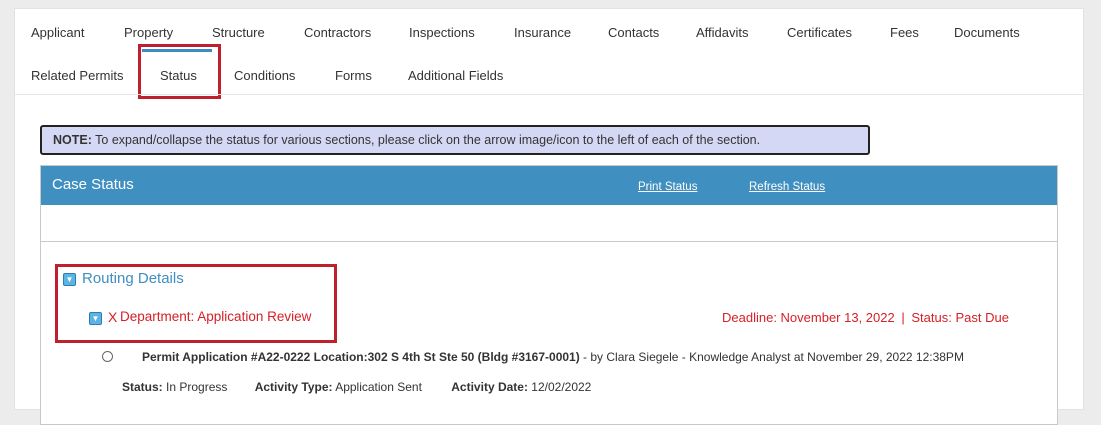 The height and width of the screenshot is (425, 1101). Describe the element at coordinates (179, 71) in the screenshot. I see `status-tab-highlight` at that location.